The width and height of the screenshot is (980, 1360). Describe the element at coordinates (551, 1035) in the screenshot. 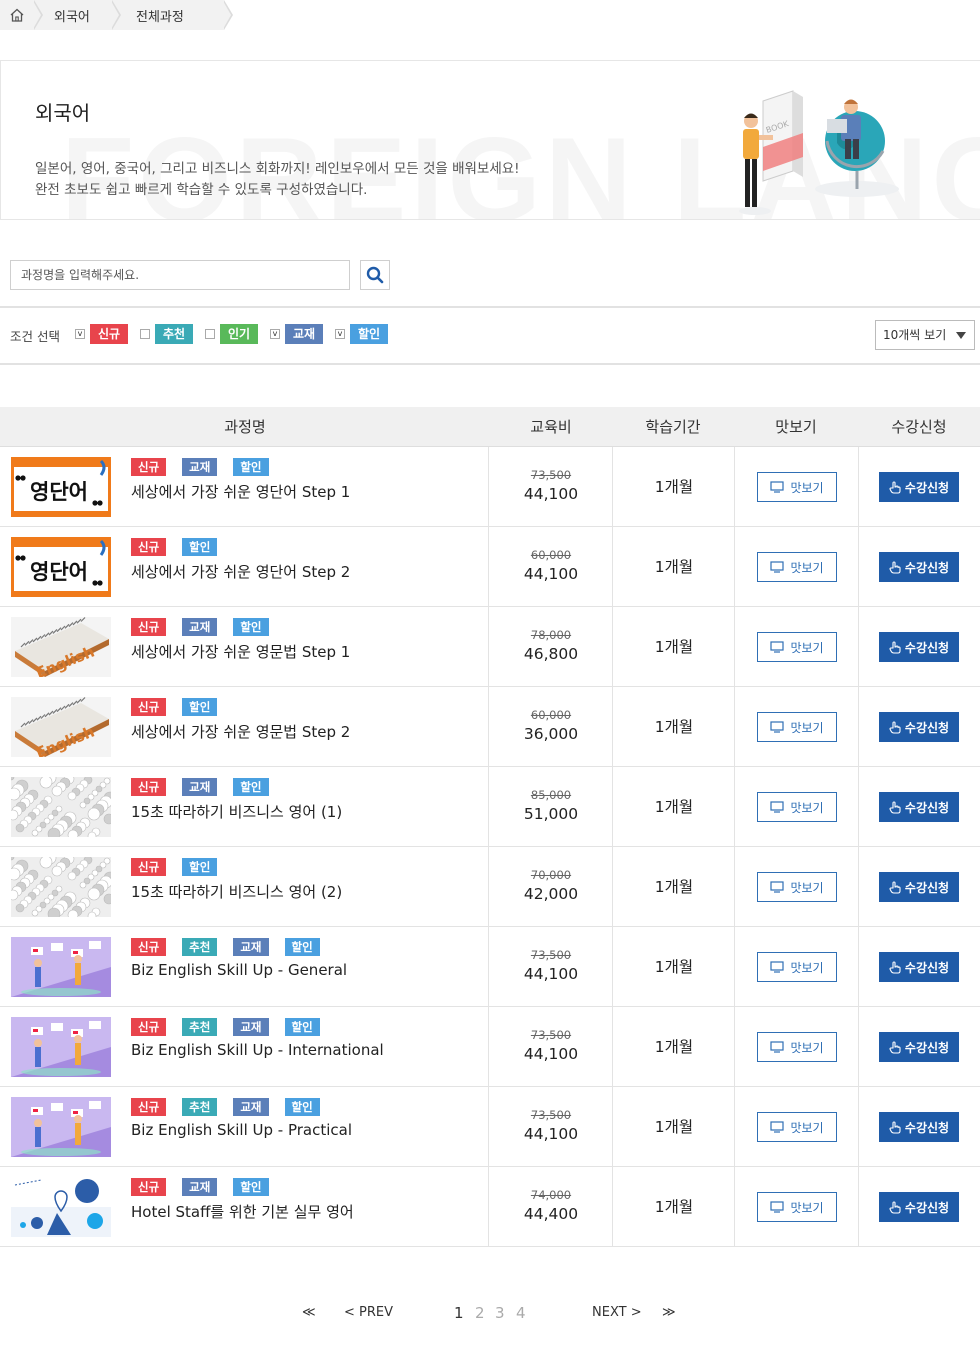

I see `original-price: 73,500` at that location.